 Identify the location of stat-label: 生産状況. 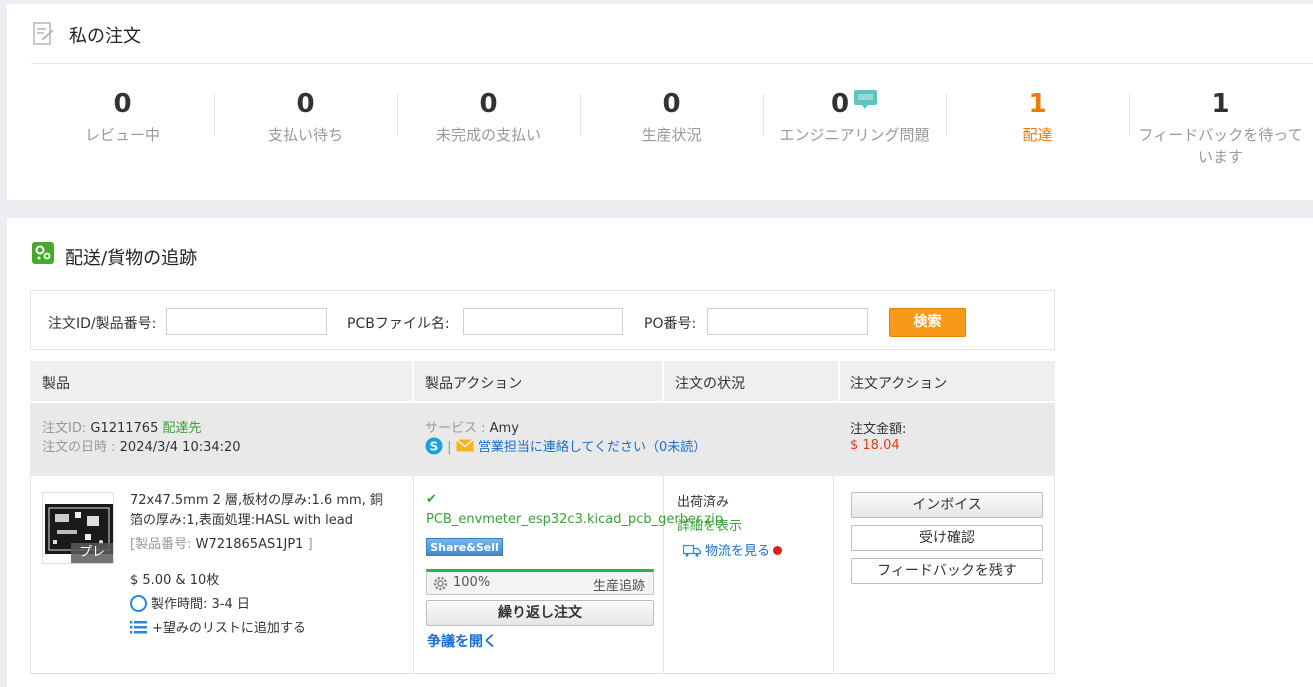
(671, 135).